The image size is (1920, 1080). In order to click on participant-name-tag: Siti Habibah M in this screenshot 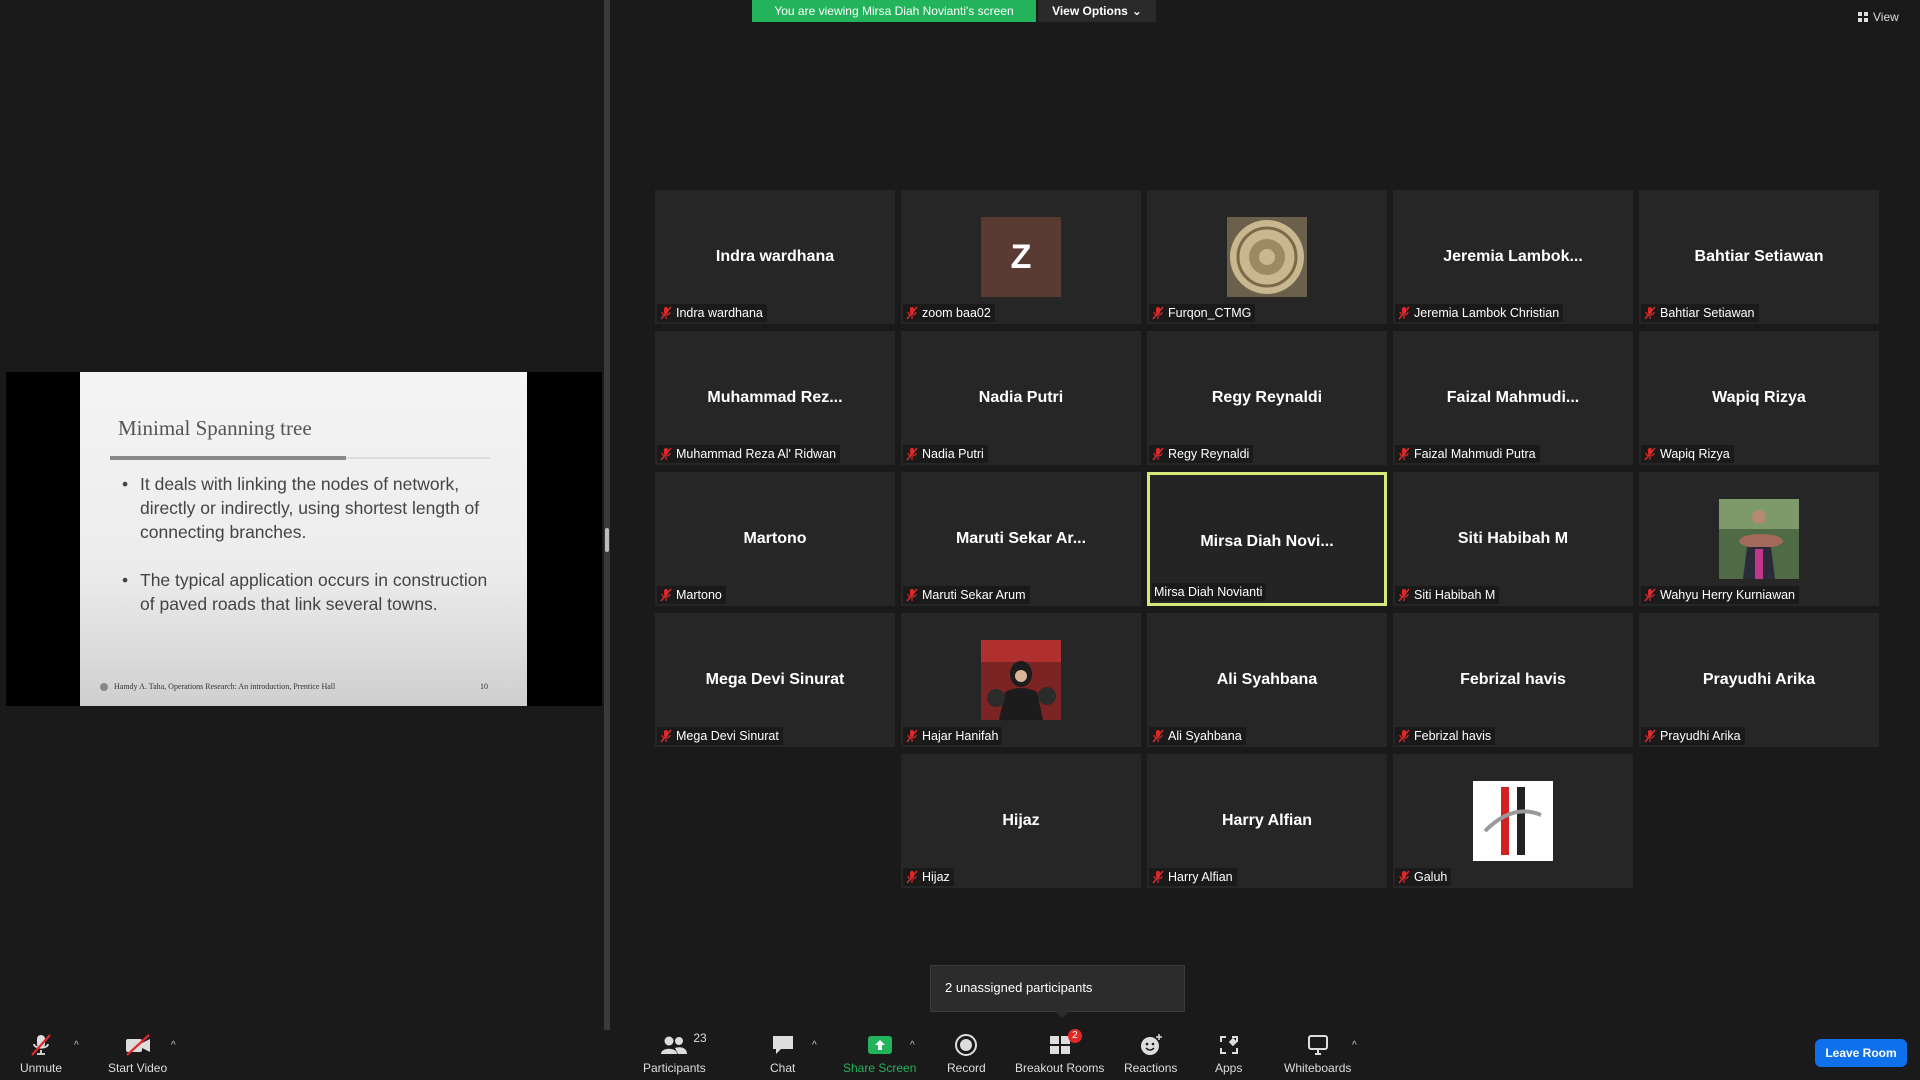, I will do `click(1447, 595)`.